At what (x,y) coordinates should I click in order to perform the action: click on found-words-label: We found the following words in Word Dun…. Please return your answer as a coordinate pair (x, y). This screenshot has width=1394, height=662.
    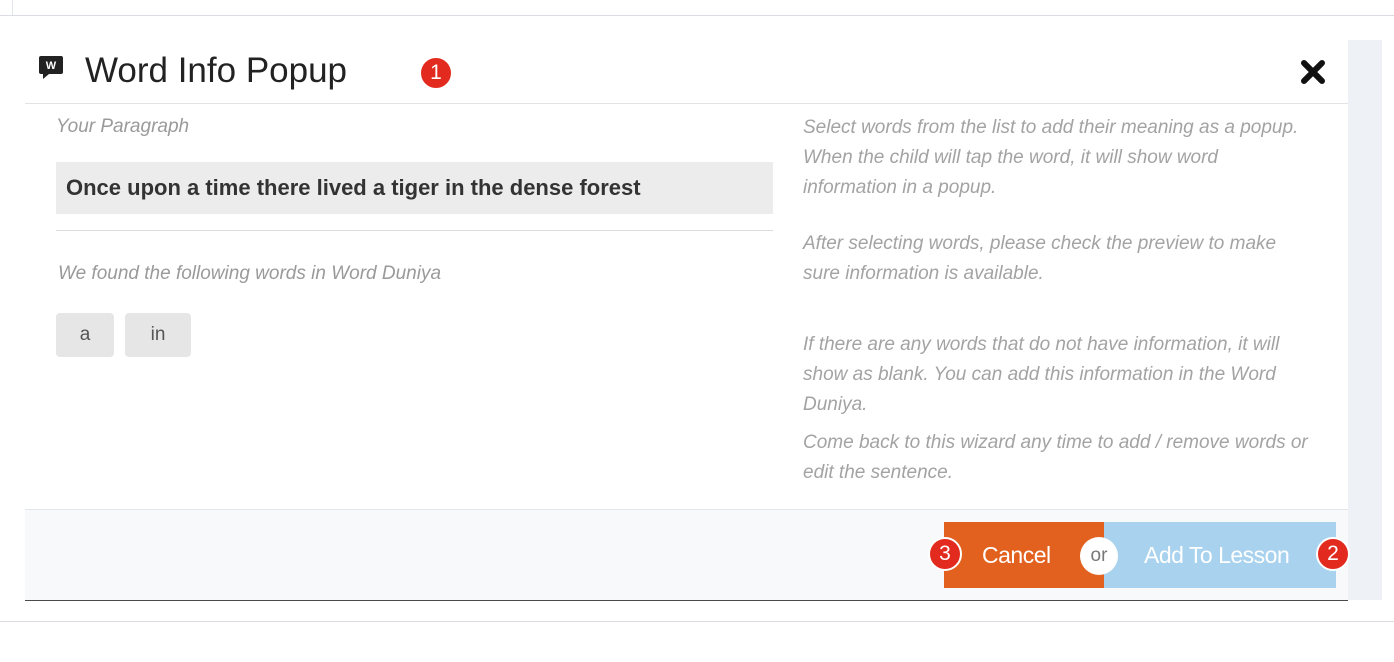
    Looking at the image, I should click on (250, 273).